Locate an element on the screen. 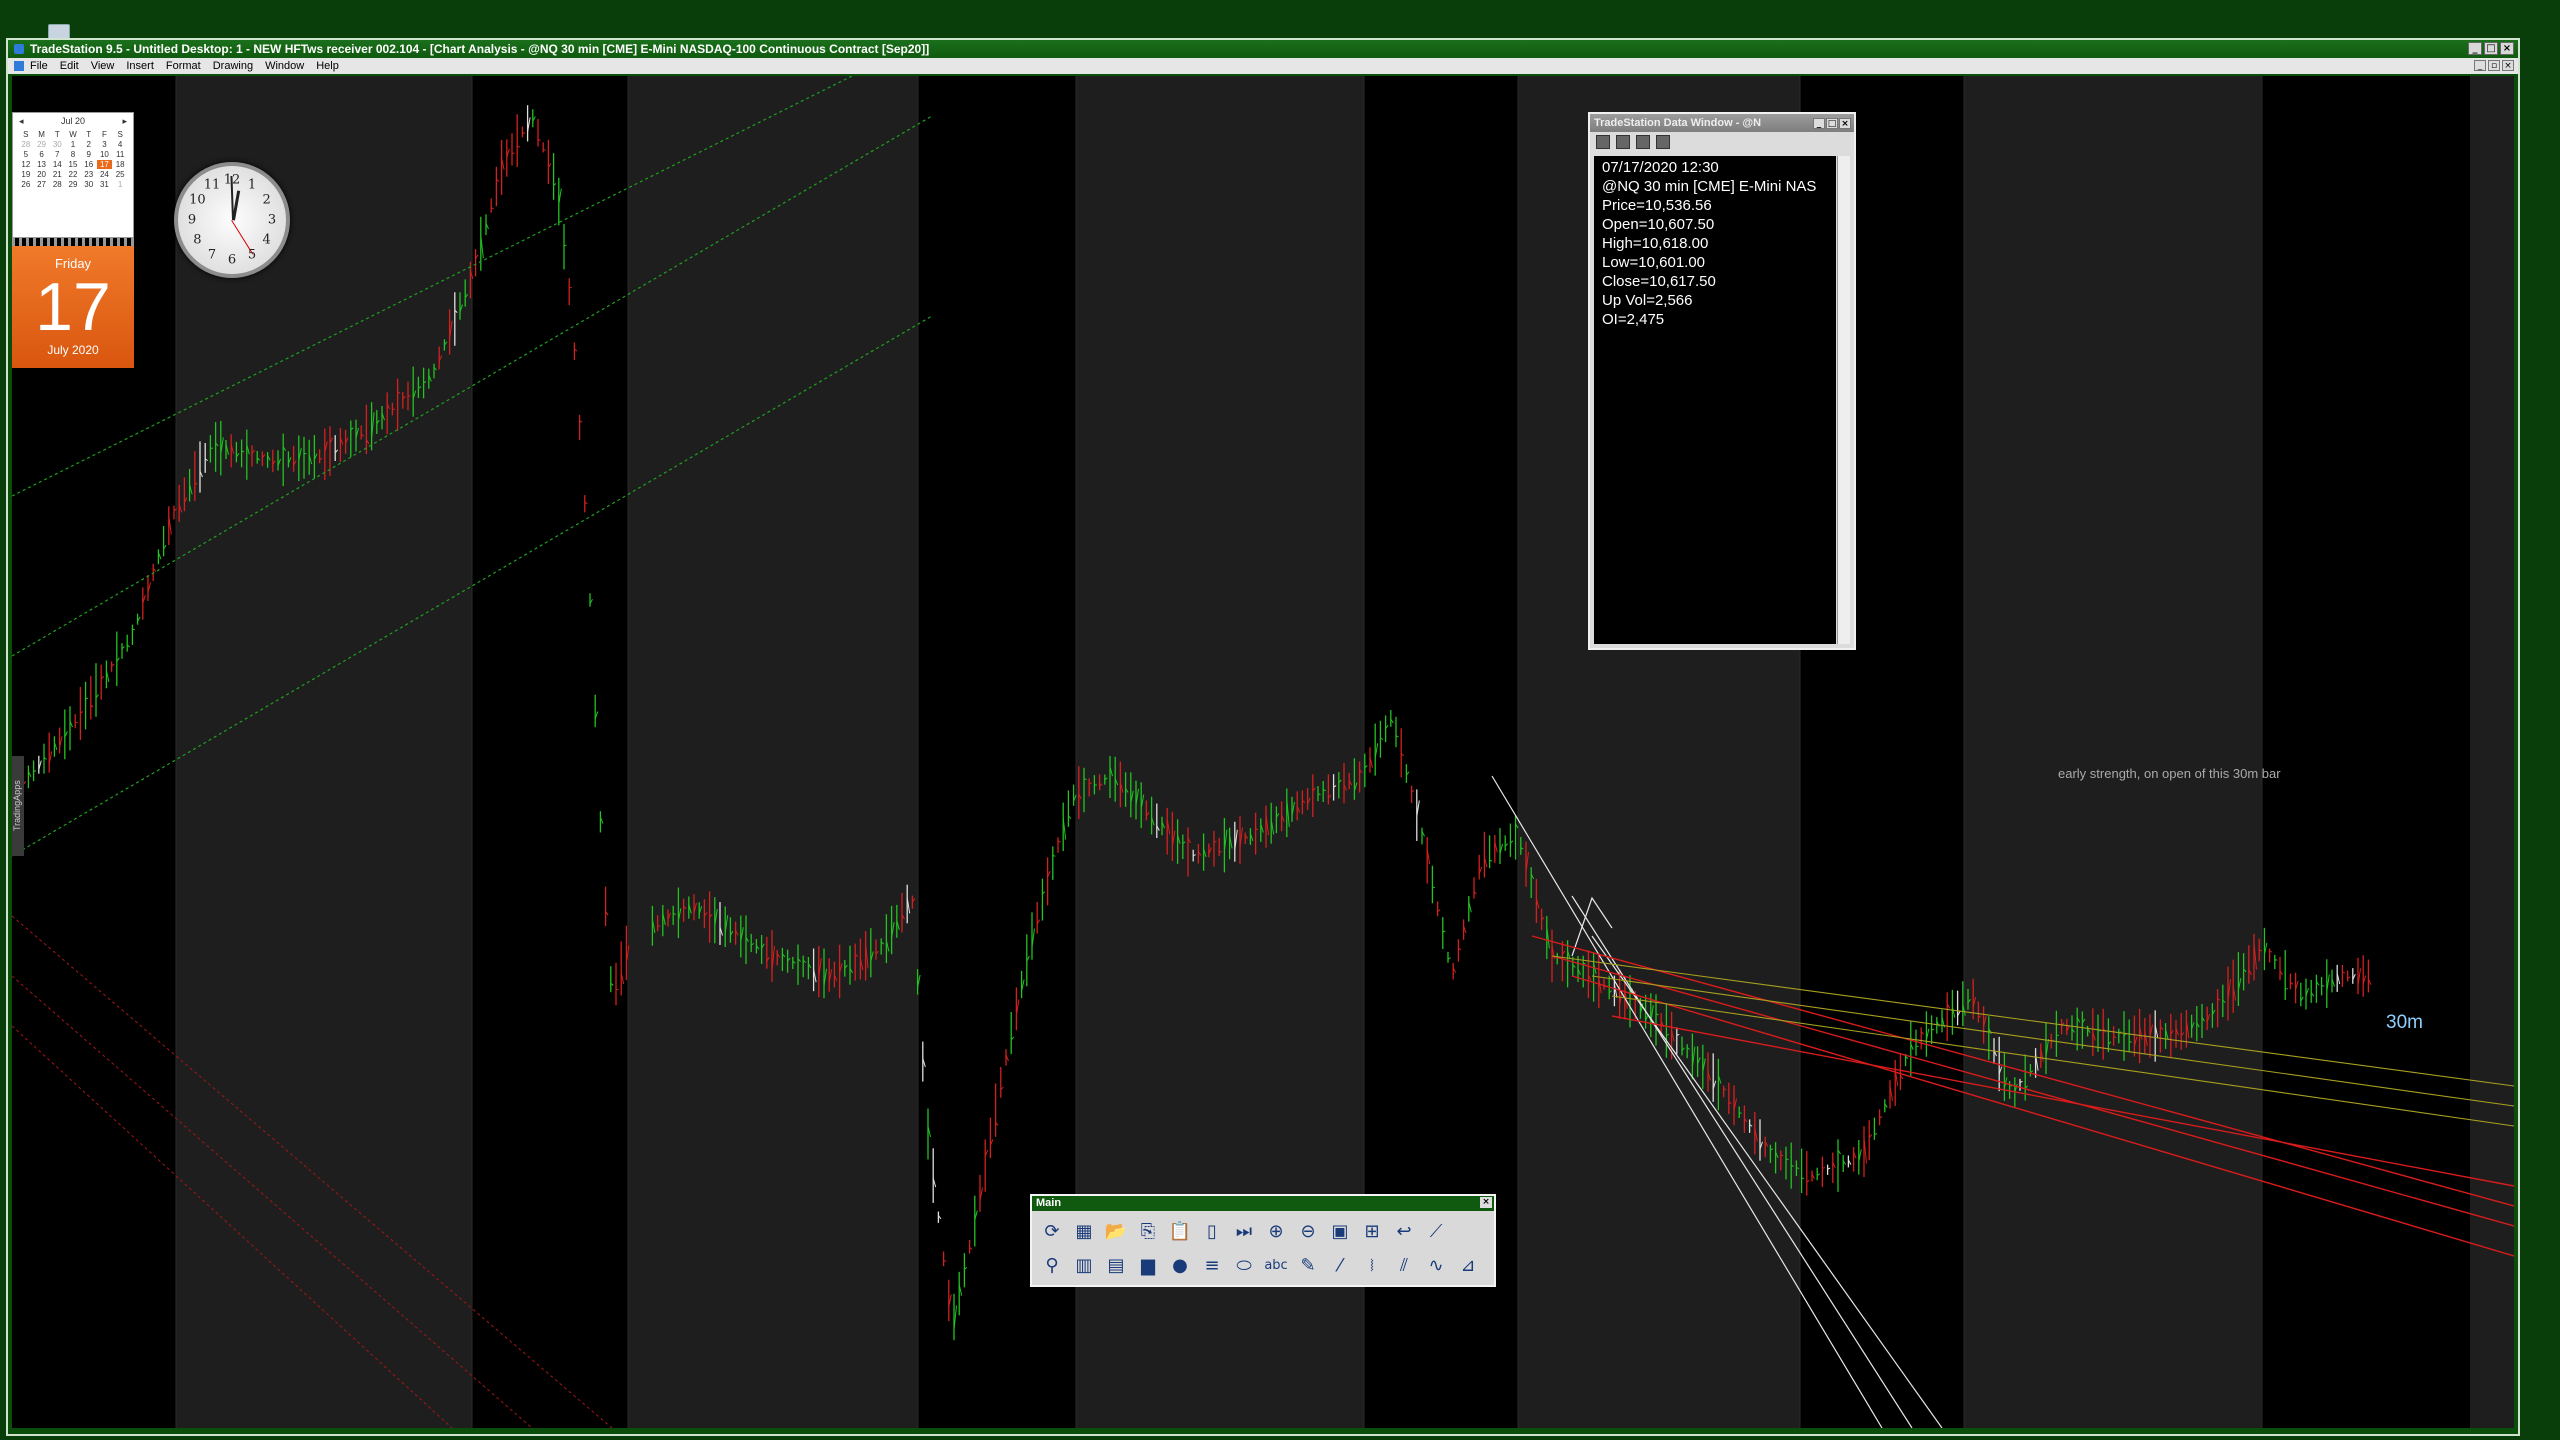  ellipse-icon: ⬭ is located at coordinates (1244, 1265).